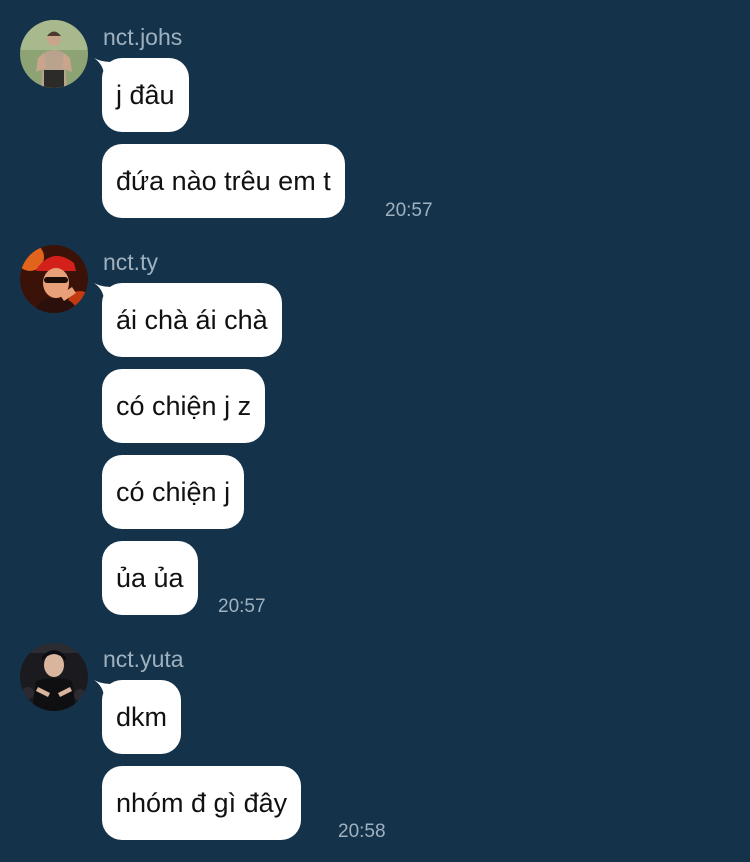 The width and height of the screenshot is (750, 862). What do you see at coordinates (145, 95) in the screenshot?
I see `message-bubble: j đâu` at bounding box center [145, 95].